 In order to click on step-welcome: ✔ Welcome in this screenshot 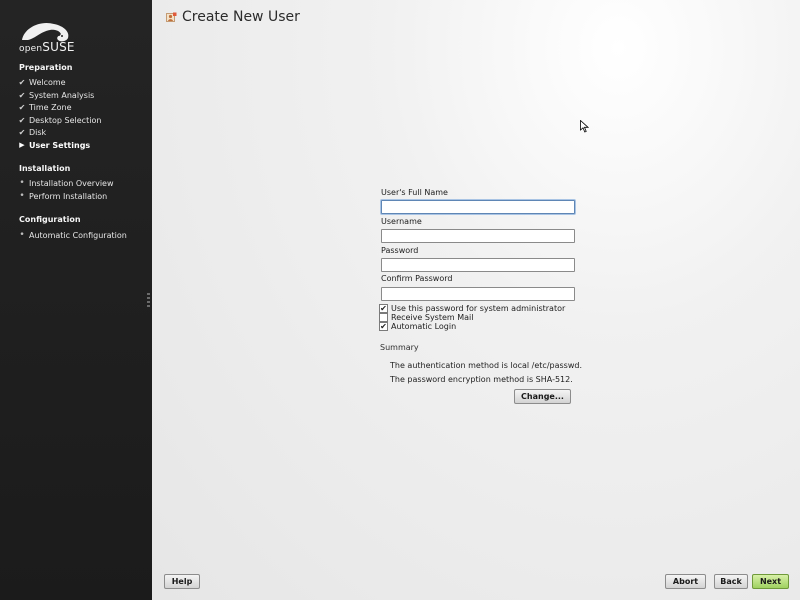, I will do `click(41, 82)`.